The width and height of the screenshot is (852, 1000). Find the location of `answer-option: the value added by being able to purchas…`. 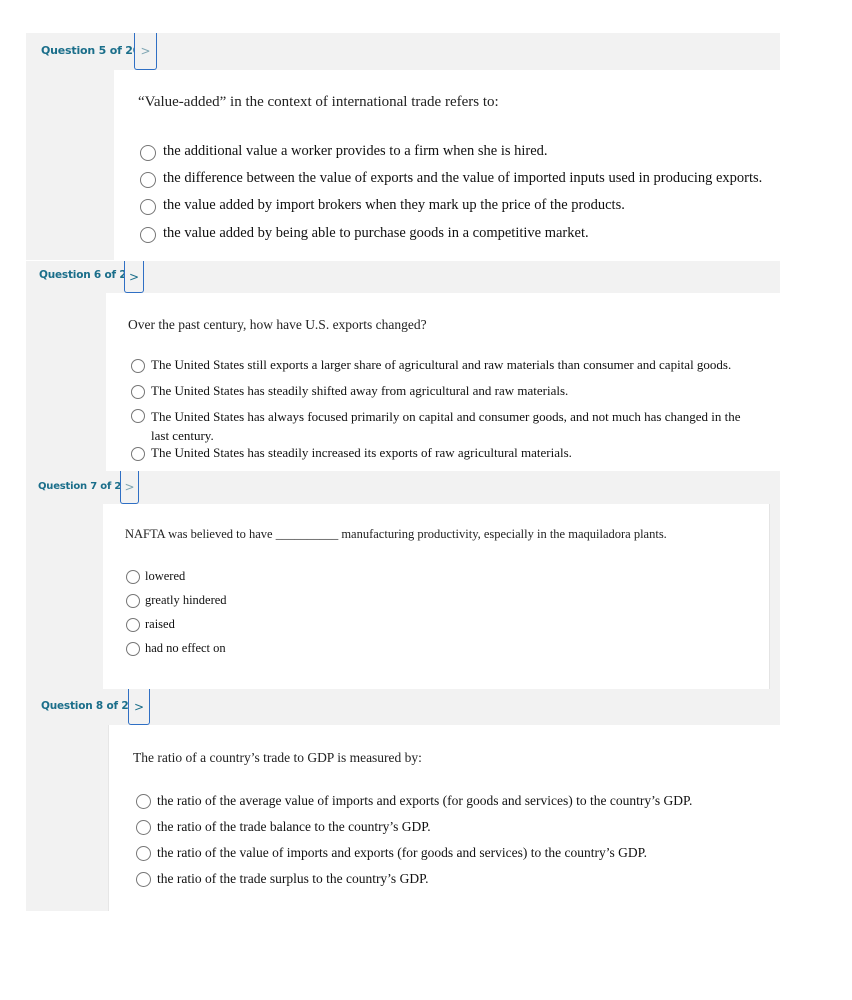

answer-option: the value added by being able to purchas… is located at coordinates (364, 234).